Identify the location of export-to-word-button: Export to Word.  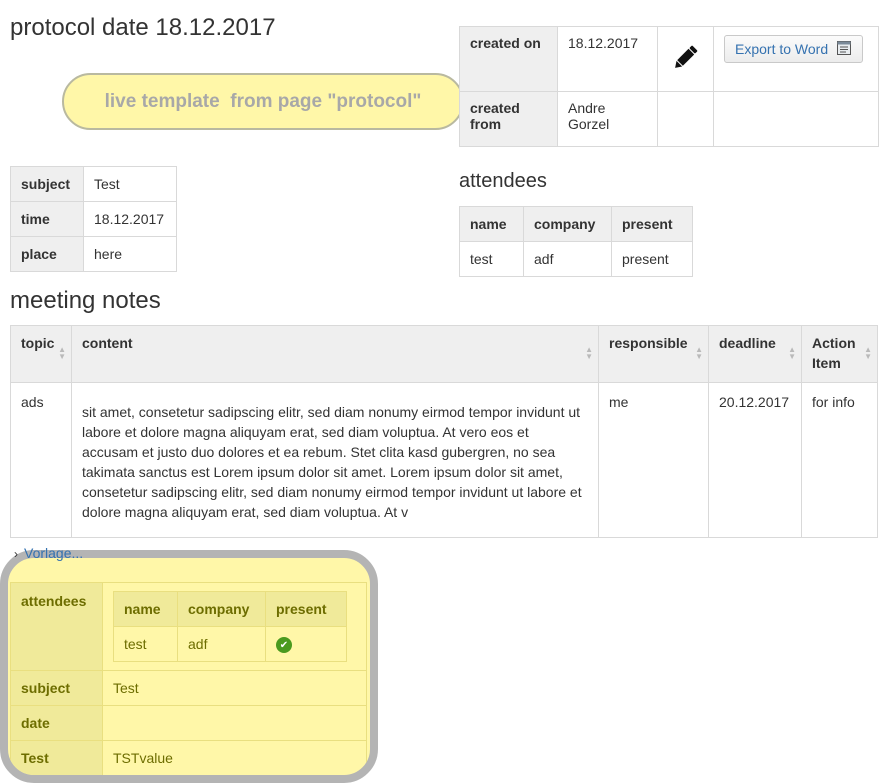
(794, 49).